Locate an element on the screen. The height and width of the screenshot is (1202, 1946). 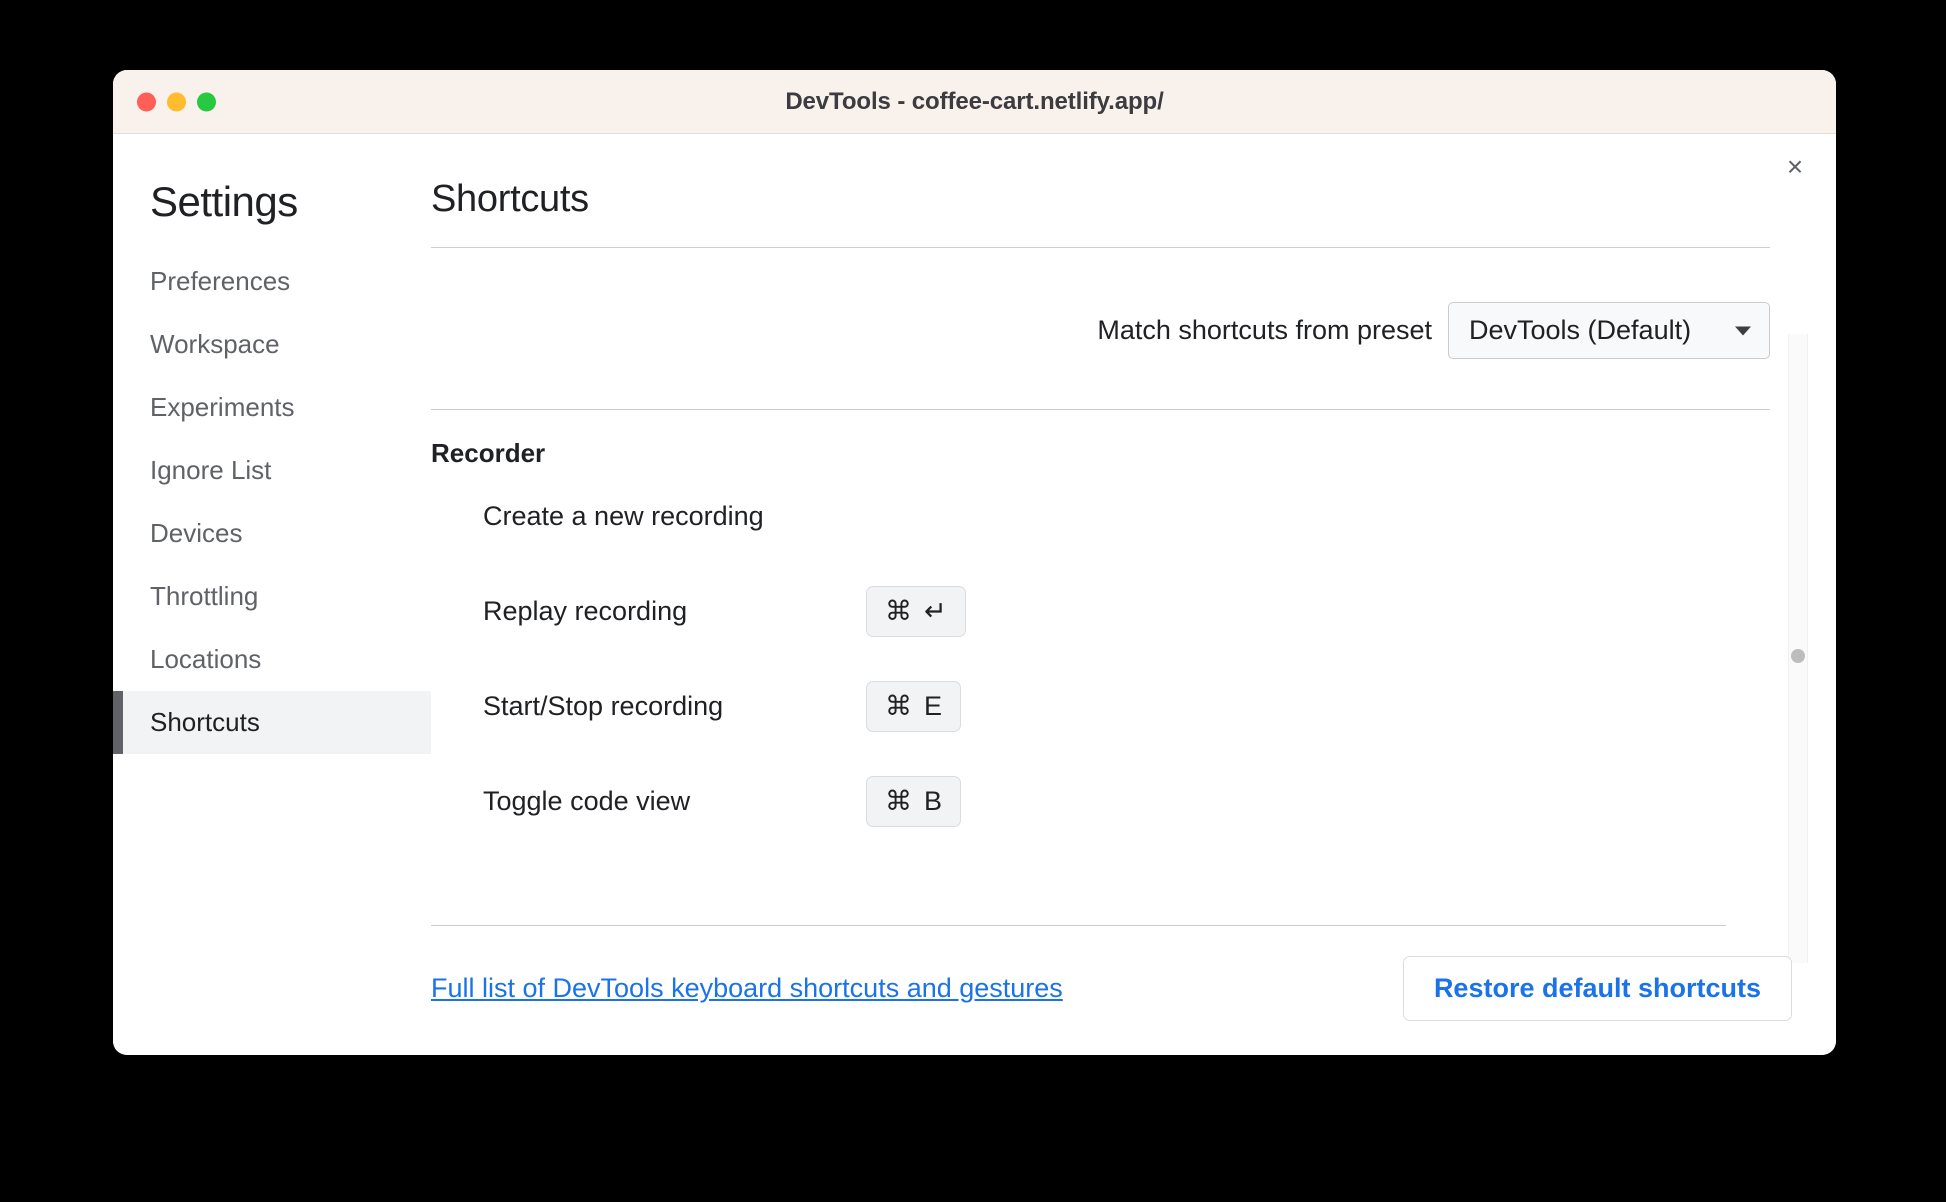
shortcut-label: Replay recording is located at coordinates (585, 611).